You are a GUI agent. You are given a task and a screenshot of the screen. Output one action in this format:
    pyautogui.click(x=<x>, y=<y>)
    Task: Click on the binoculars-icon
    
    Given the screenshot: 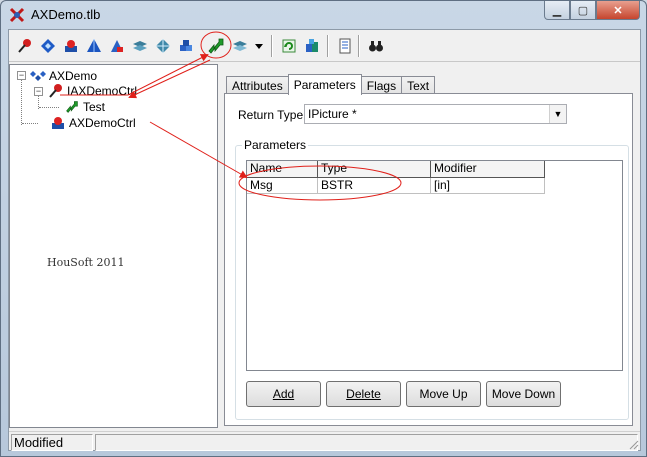 What is the action you would take?
    pyautogui.click(x=376, y=46)
    